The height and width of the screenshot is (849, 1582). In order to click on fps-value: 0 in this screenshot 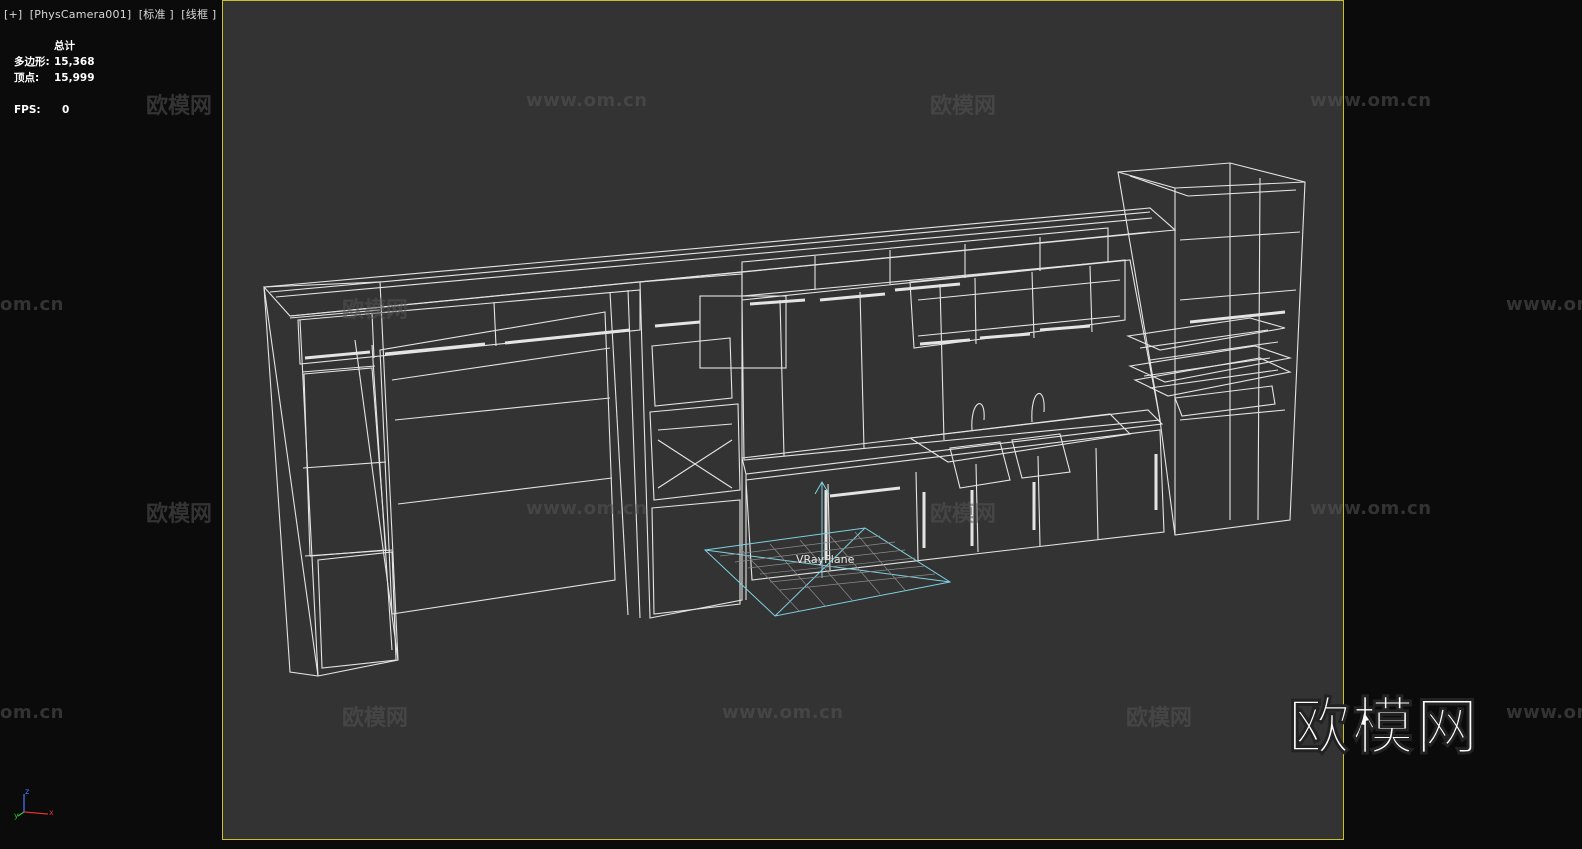, I will do `click(66, 110)`.